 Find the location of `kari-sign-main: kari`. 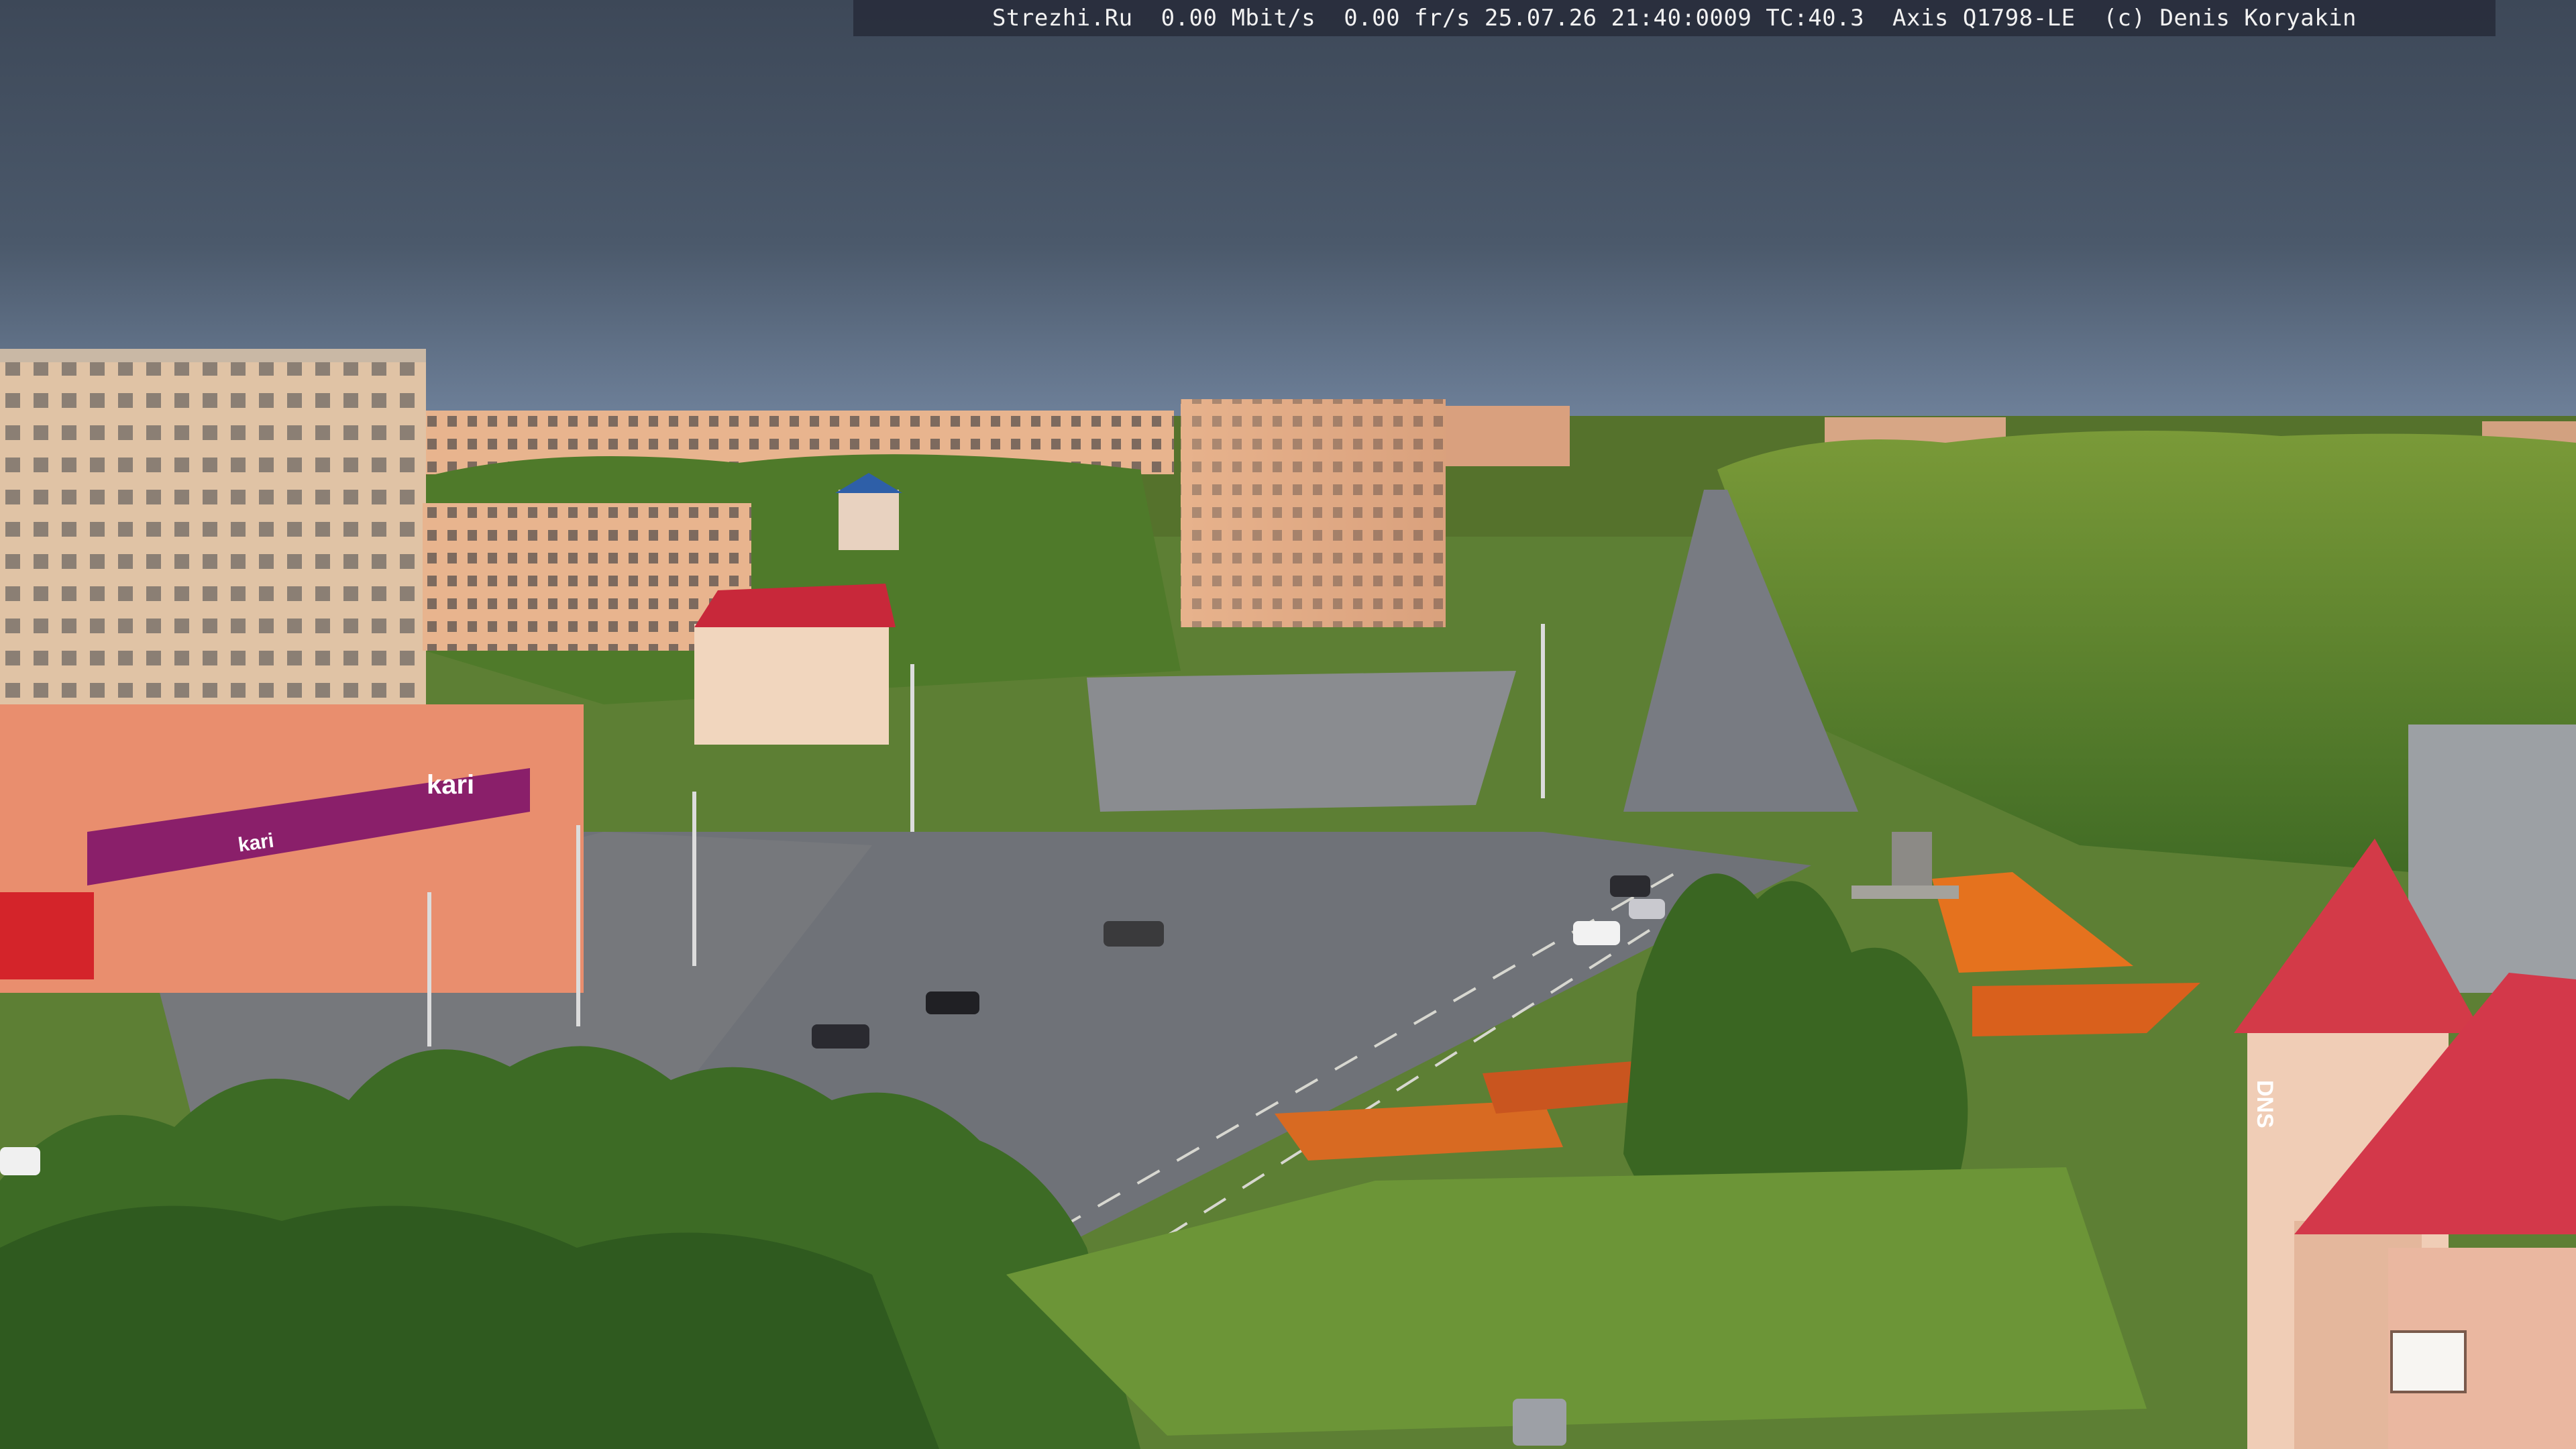

kari-sign-main: kari is located at coordinates (451, 785).